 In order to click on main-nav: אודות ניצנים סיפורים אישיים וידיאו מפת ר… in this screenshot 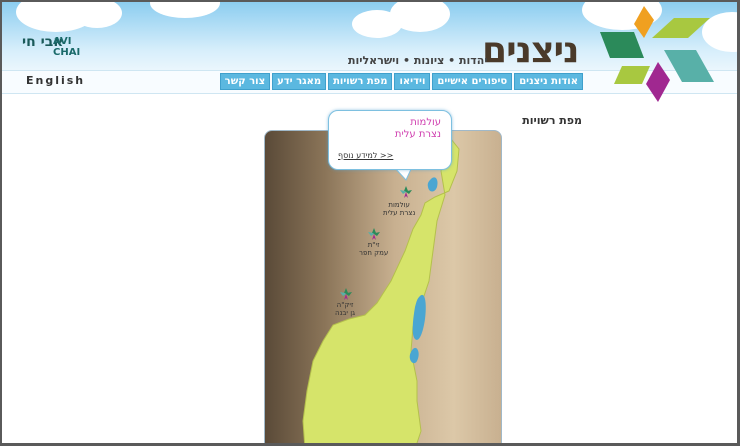, I will do `click(401, 81)`.